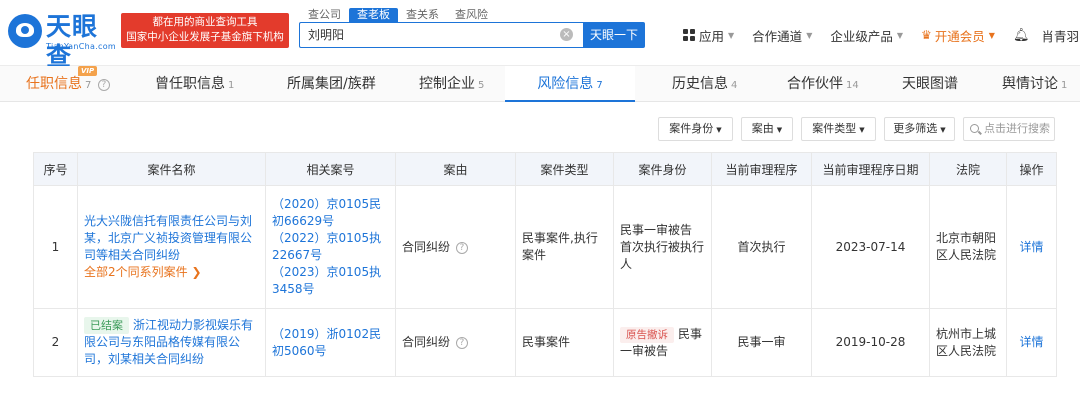 The image size is (1080, 405). Describe the element at coordinates (712, 36) in the screenshot. I see `nav-apps-label: 应用` at that location.